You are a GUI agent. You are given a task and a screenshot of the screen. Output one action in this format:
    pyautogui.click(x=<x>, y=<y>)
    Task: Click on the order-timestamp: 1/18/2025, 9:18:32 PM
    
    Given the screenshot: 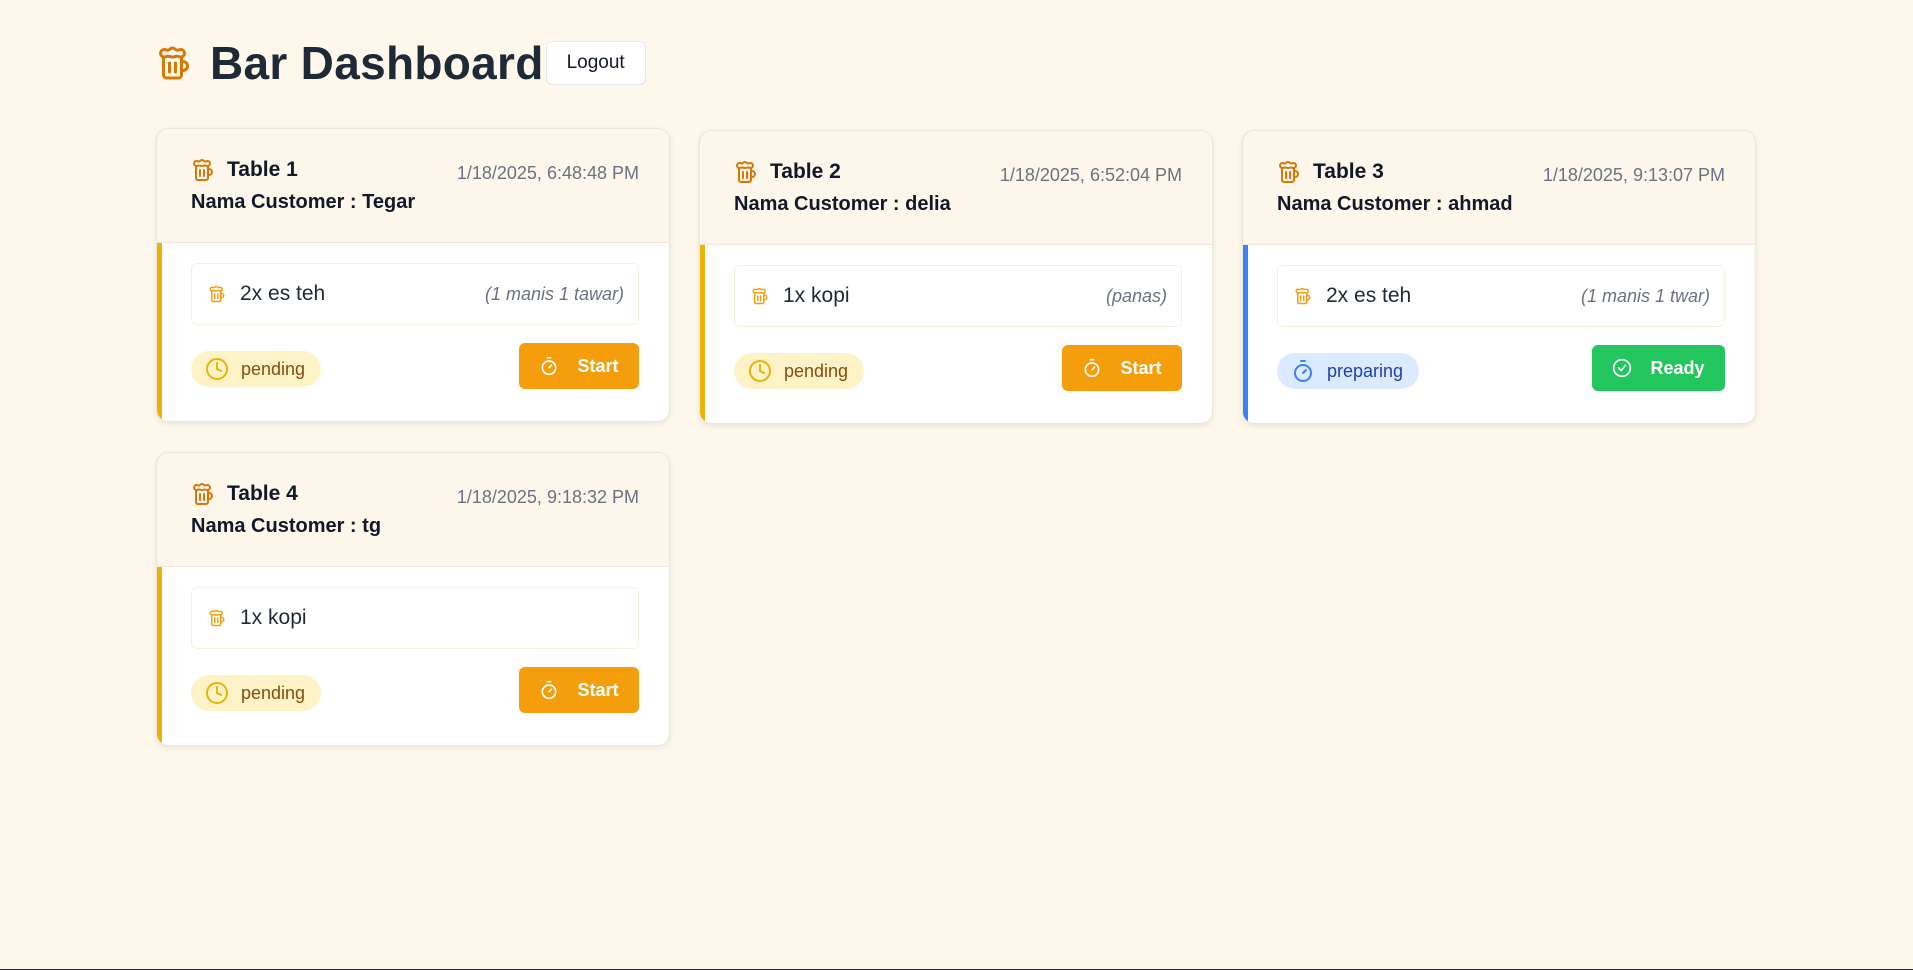 What is the action you would take?
    pyautogui.click(x=547, y=497)
    